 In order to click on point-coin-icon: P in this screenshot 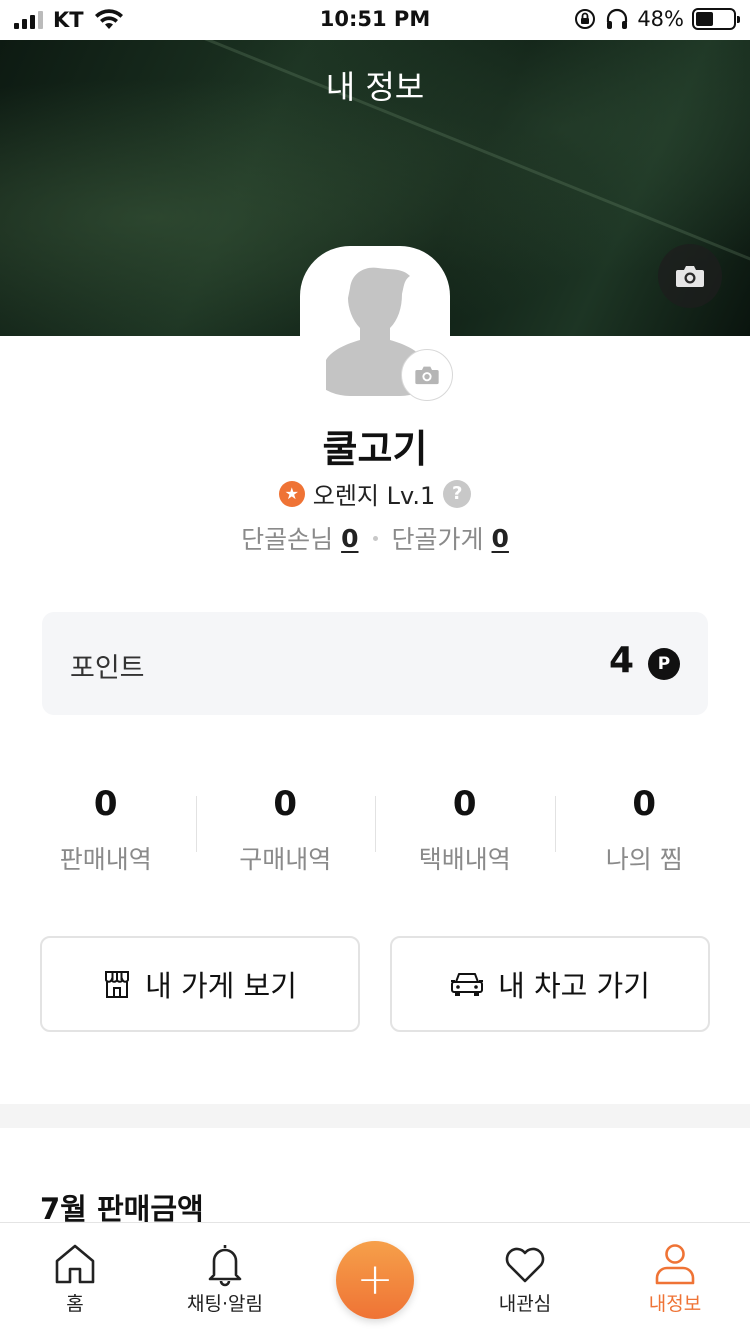, I will do `click(664, 664)`.